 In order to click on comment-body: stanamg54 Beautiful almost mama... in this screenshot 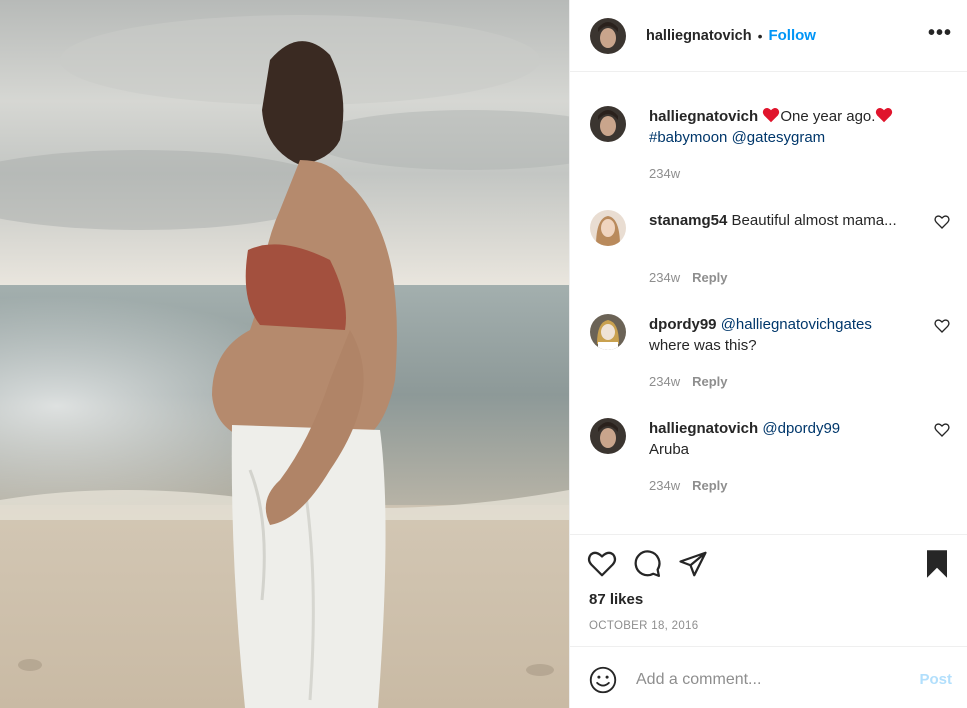, I will do `click(779, 220)`.